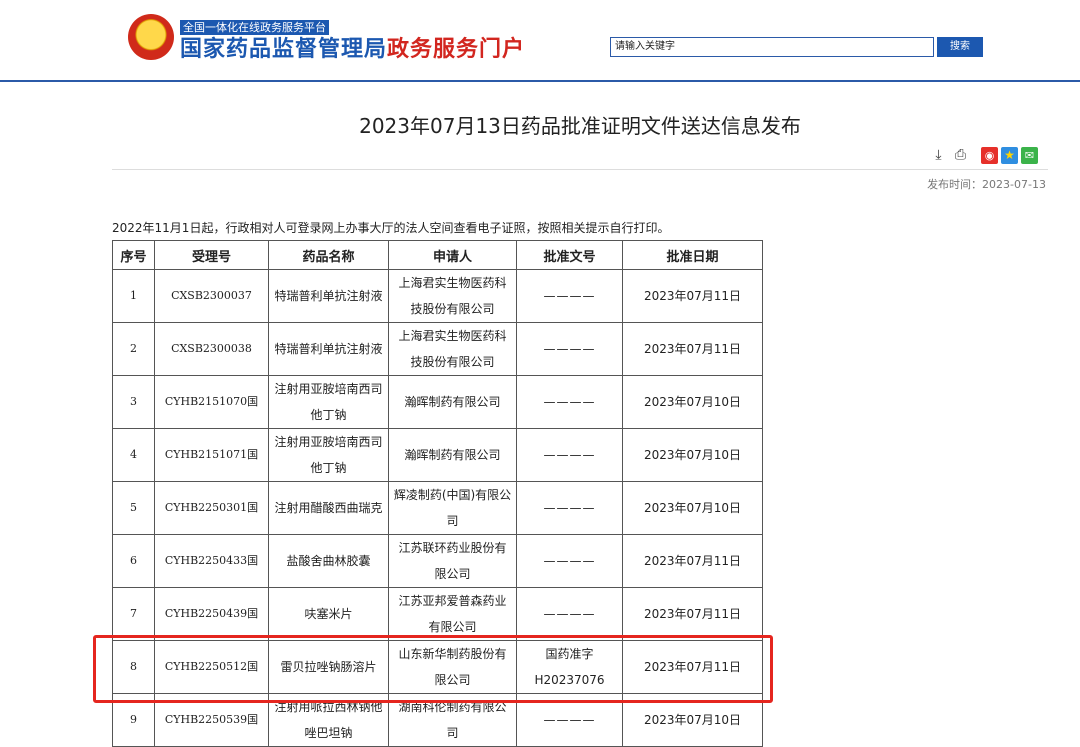 The height and width of the screenshot is (747, 1080). Describe the element at coordinates (211, 508) in the screenshot. I see `cell-accept-no: CYHB2250301国` at that location.